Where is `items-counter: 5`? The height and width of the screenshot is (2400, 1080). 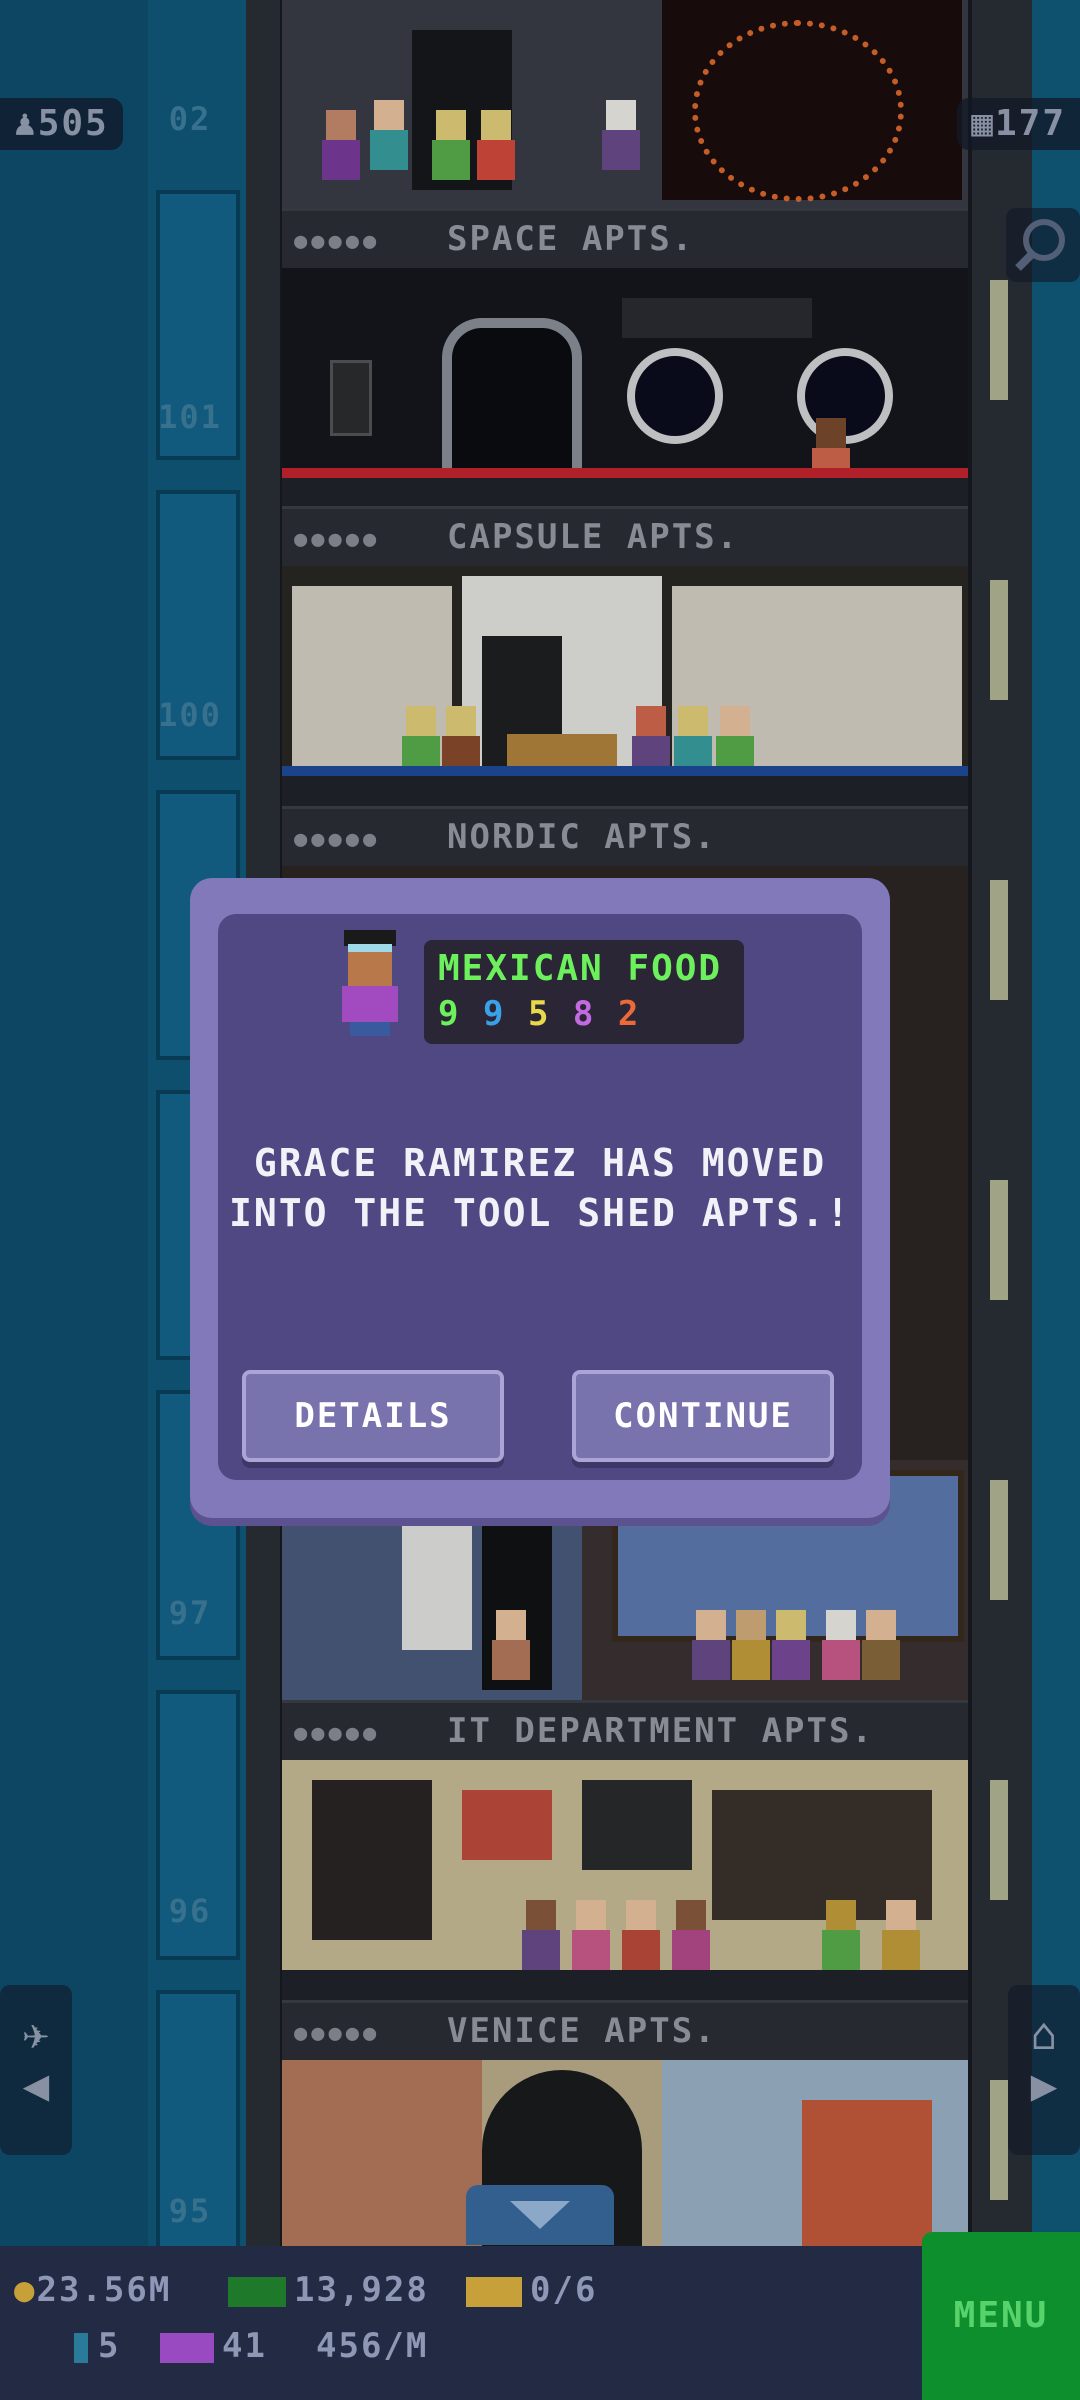 items-counter: 5 is located at coordinates (97, 2346).